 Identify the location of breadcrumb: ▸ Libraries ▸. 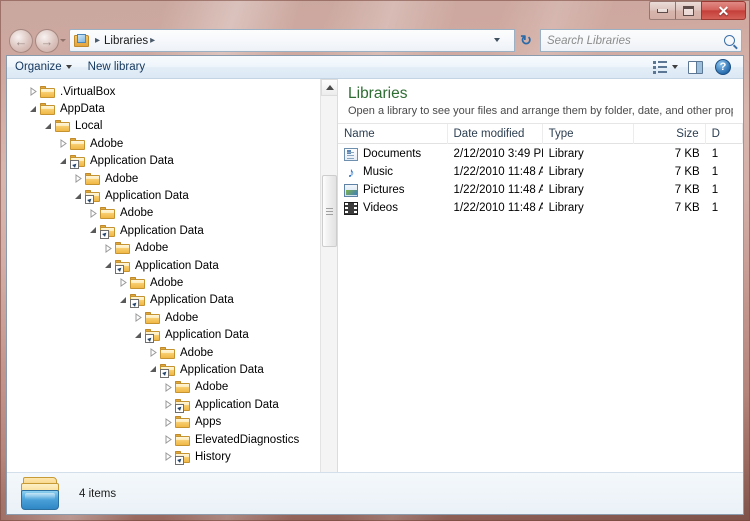
(292, 40).